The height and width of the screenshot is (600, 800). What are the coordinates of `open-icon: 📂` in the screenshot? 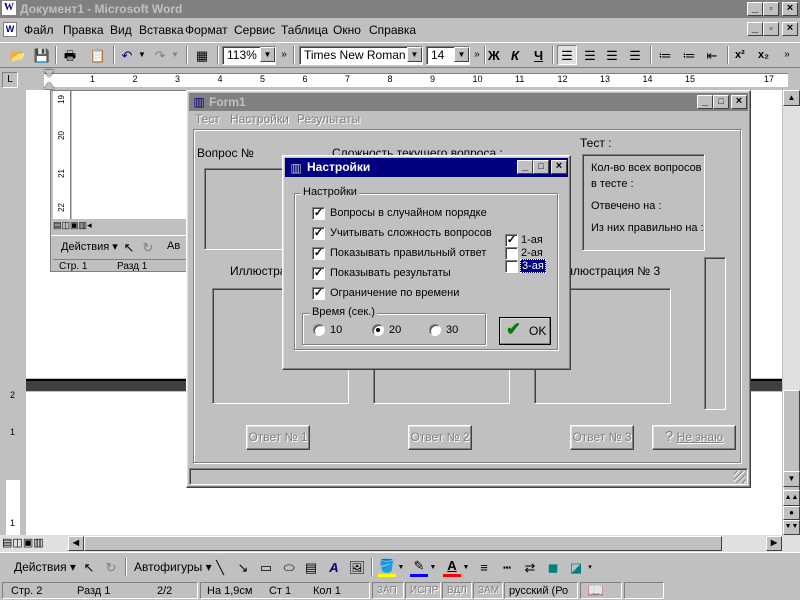 It's located at (18, 55).